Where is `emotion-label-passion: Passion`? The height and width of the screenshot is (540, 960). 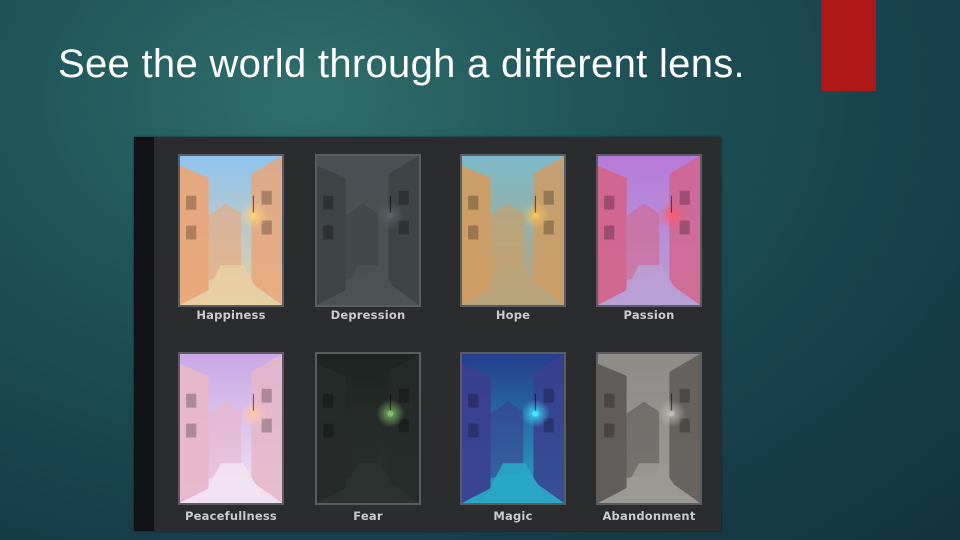
emotion-label-passion: Passion is located at coordinates (649, 315).